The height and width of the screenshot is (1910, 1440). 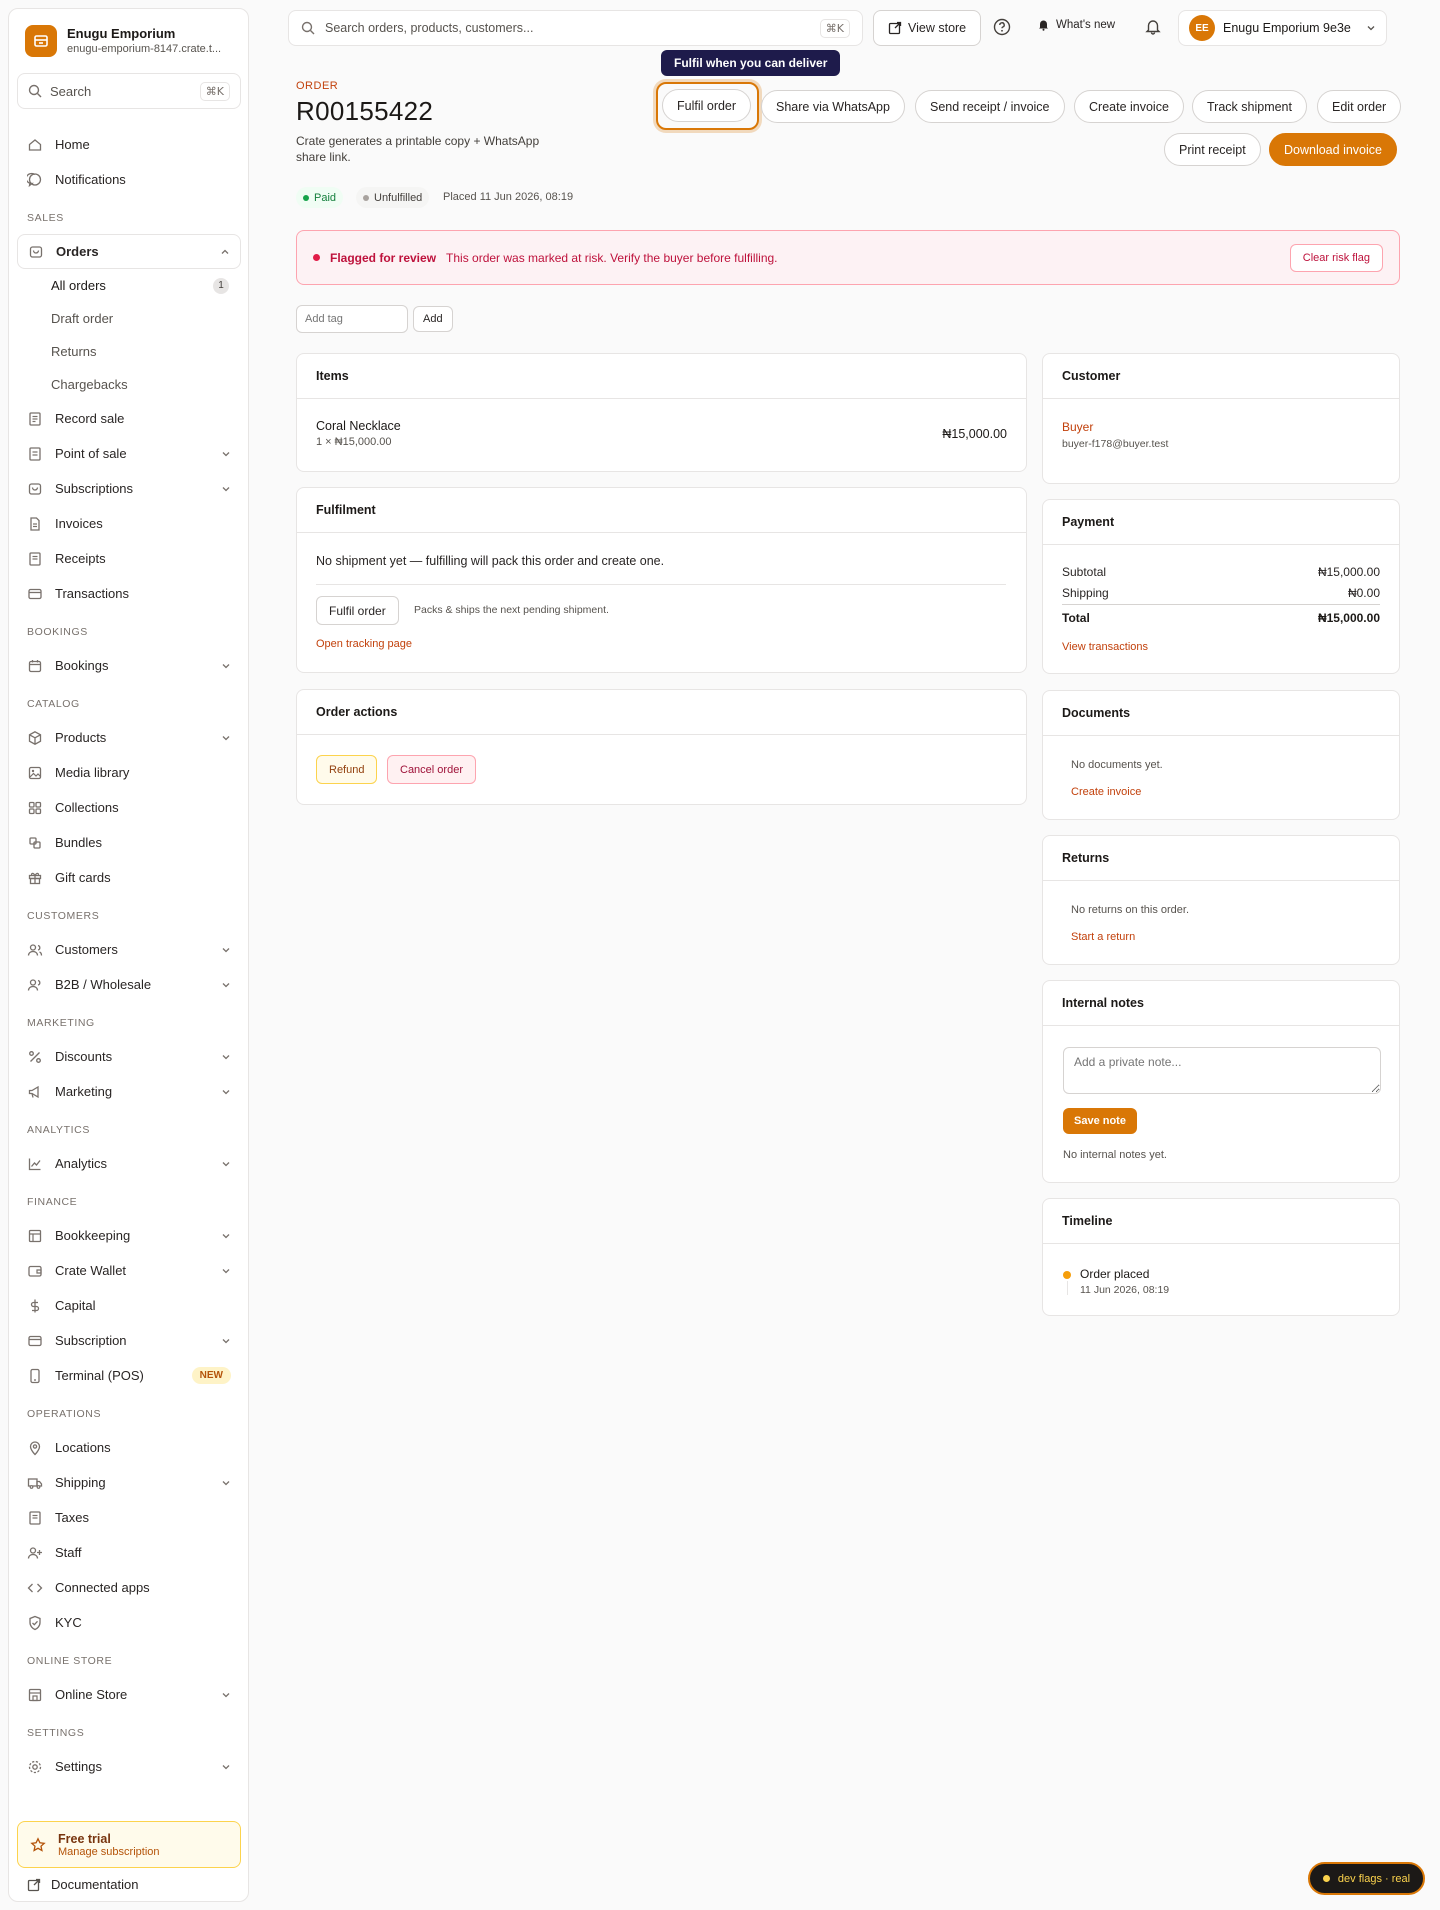 I want to click on save-note-button: Save note, so click(x=1100, y=1121).